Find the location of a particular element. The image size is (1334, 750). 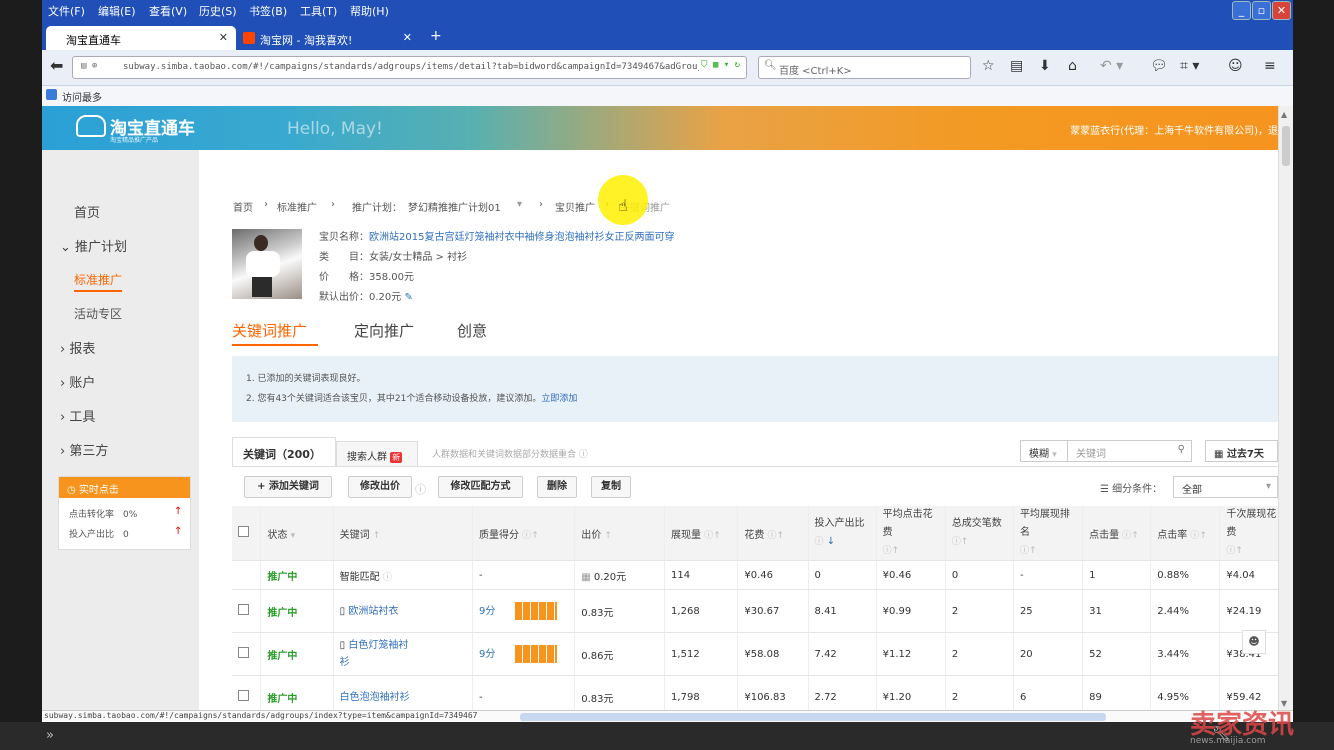

double-chevron-icon: » is located at coordinates (50, 735).